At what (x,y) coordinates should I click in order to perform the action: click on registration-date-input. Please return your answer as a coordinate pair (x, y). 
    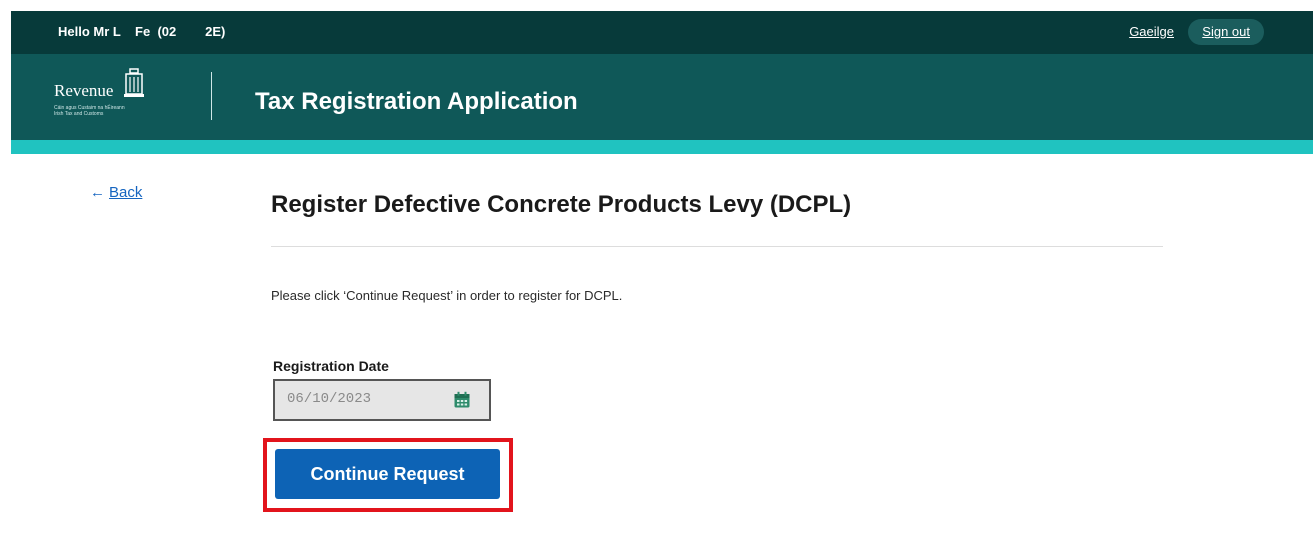
    Looking at the image, I should click on (362, 399).